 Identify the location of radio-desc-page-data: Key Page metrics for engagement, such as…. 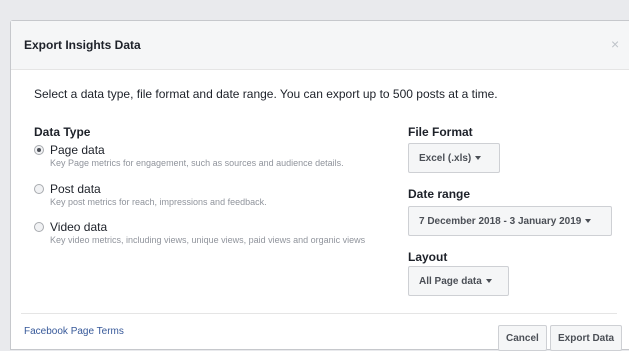
(197, 163).